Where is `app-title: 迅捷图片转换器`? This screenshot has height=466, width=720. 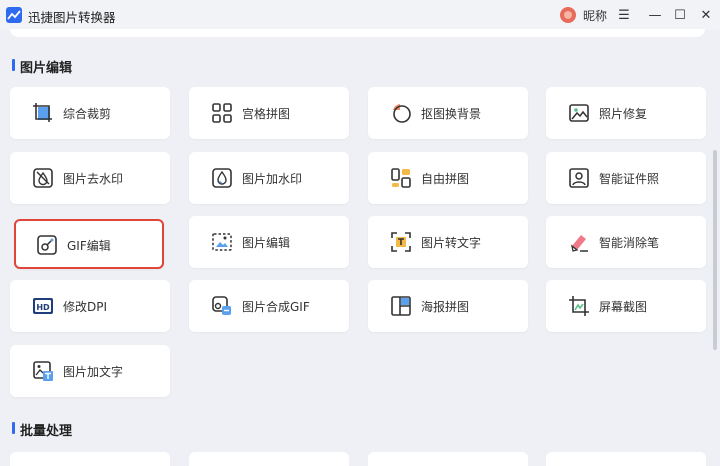
app-title: 迅捷图片转换器 is located at coordinates (72, 17).